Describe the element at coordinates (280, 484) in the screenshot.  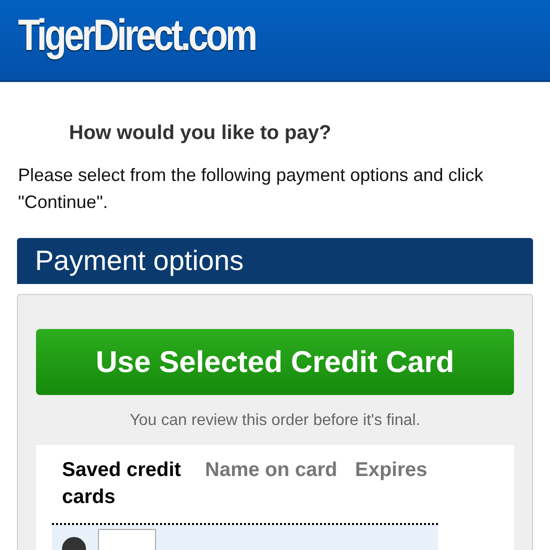
I see `column-header: Name on card` at that location.